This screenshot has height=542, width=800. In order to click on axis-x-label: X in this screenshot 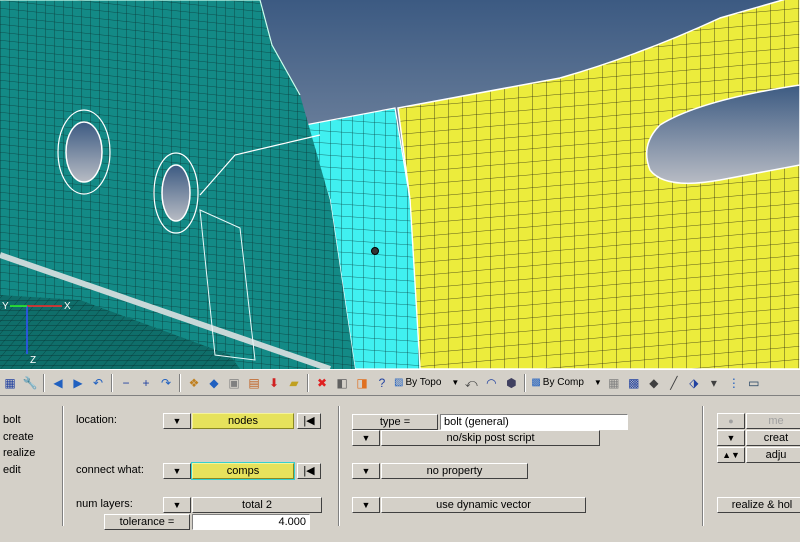, I will do `click(67, 306)`.